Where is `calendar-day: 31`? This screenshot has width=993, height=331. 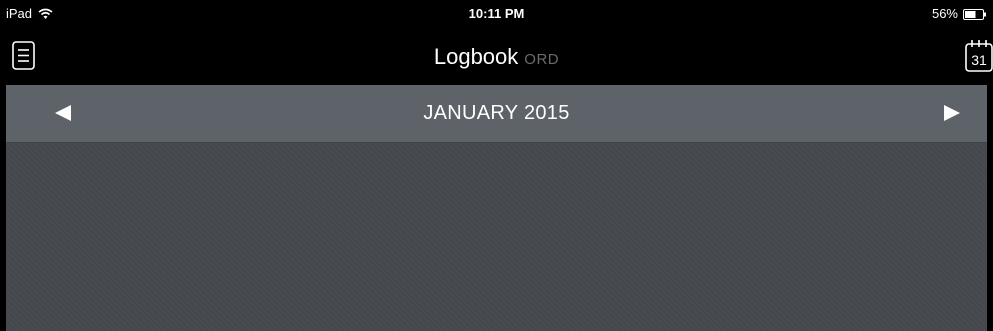
calendar-day: 31 is located at coordinates (979, 60).